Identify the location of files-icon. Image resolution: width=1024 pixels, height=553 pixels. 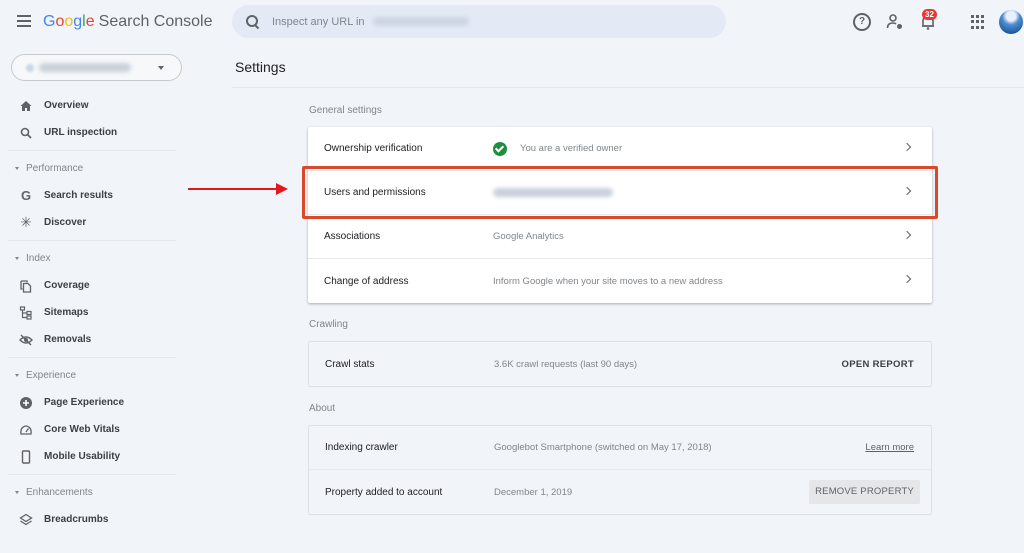
(26, 286).